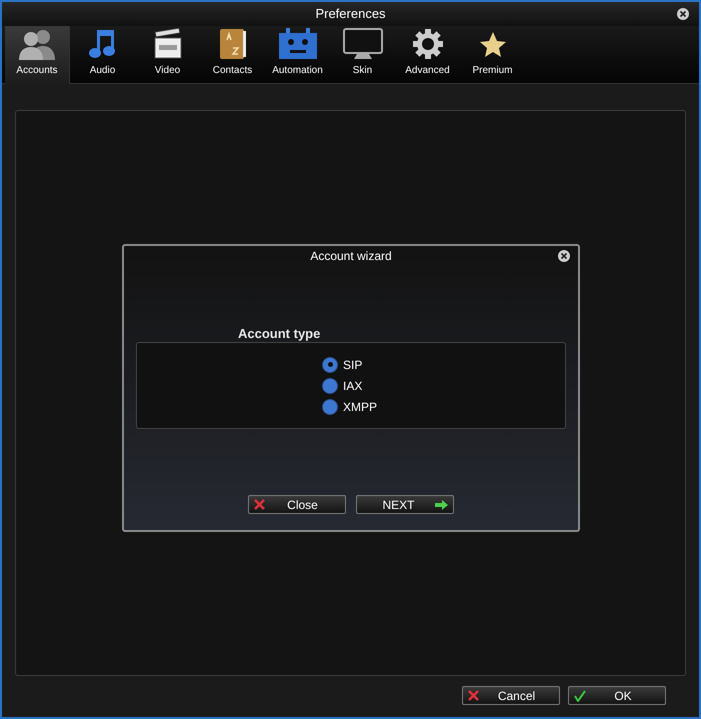  I want to click on section-label: Account type, so click(280, 333).